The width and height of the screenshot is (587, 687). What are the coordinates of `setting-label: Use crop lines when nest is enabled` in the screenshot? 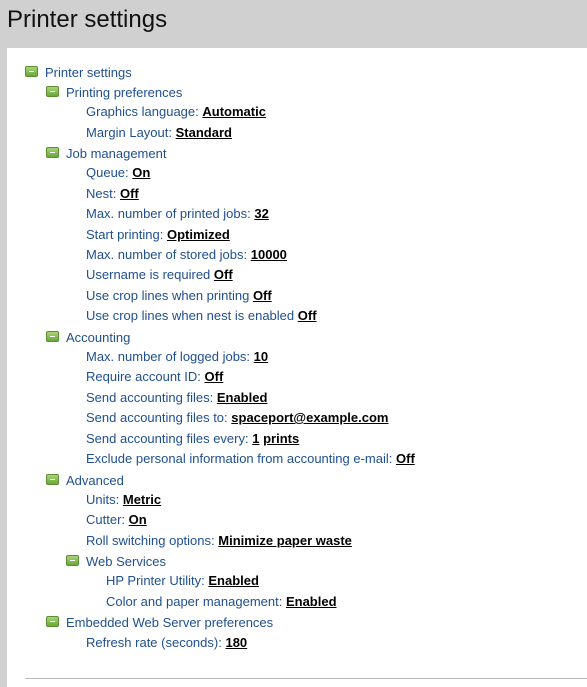 It's located at (190, 315).